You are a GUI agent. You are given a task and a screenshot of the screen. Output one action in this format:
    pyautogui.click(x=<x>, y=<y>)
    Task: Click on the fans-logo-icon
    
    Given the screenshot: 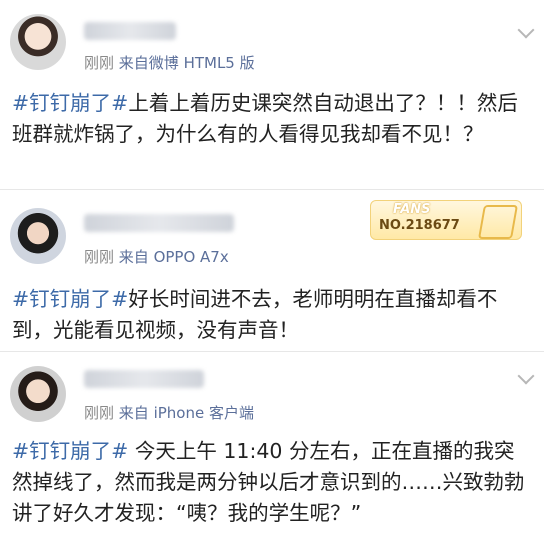 What is the action you would take?
    pyautogui.click(x=498, y=222)
    